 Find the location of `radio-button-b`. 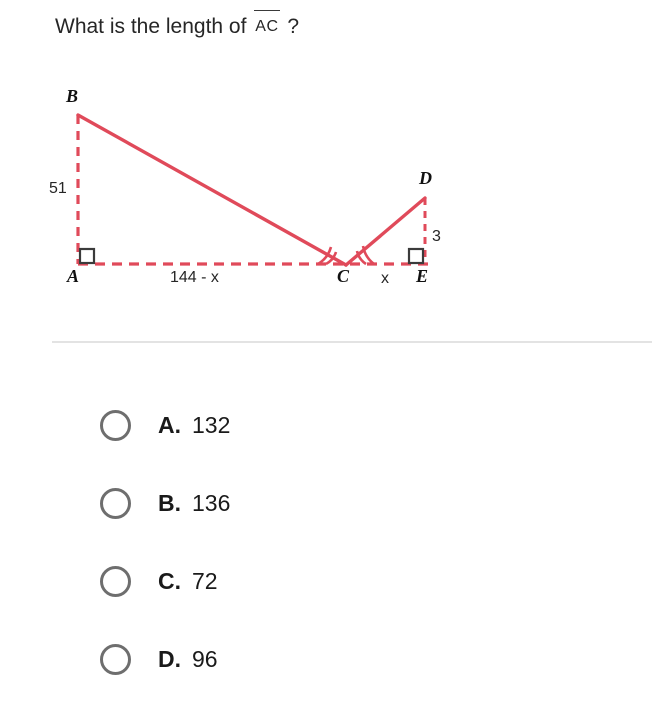

radio-button-b is located at coordinates (115, 503).